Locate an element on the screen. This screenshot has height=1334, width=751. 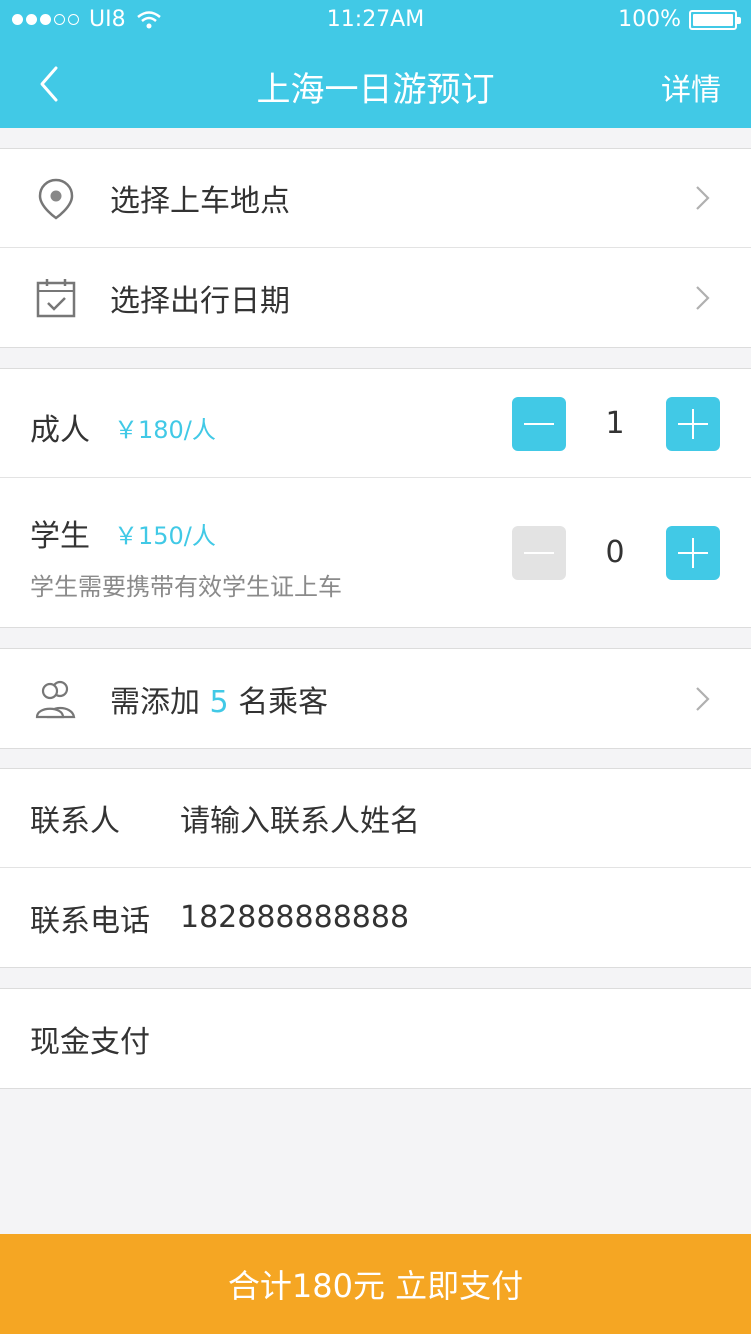
contact-name-row: 联系人 请输入联系人姓名 is located at coordinates (375, 818).